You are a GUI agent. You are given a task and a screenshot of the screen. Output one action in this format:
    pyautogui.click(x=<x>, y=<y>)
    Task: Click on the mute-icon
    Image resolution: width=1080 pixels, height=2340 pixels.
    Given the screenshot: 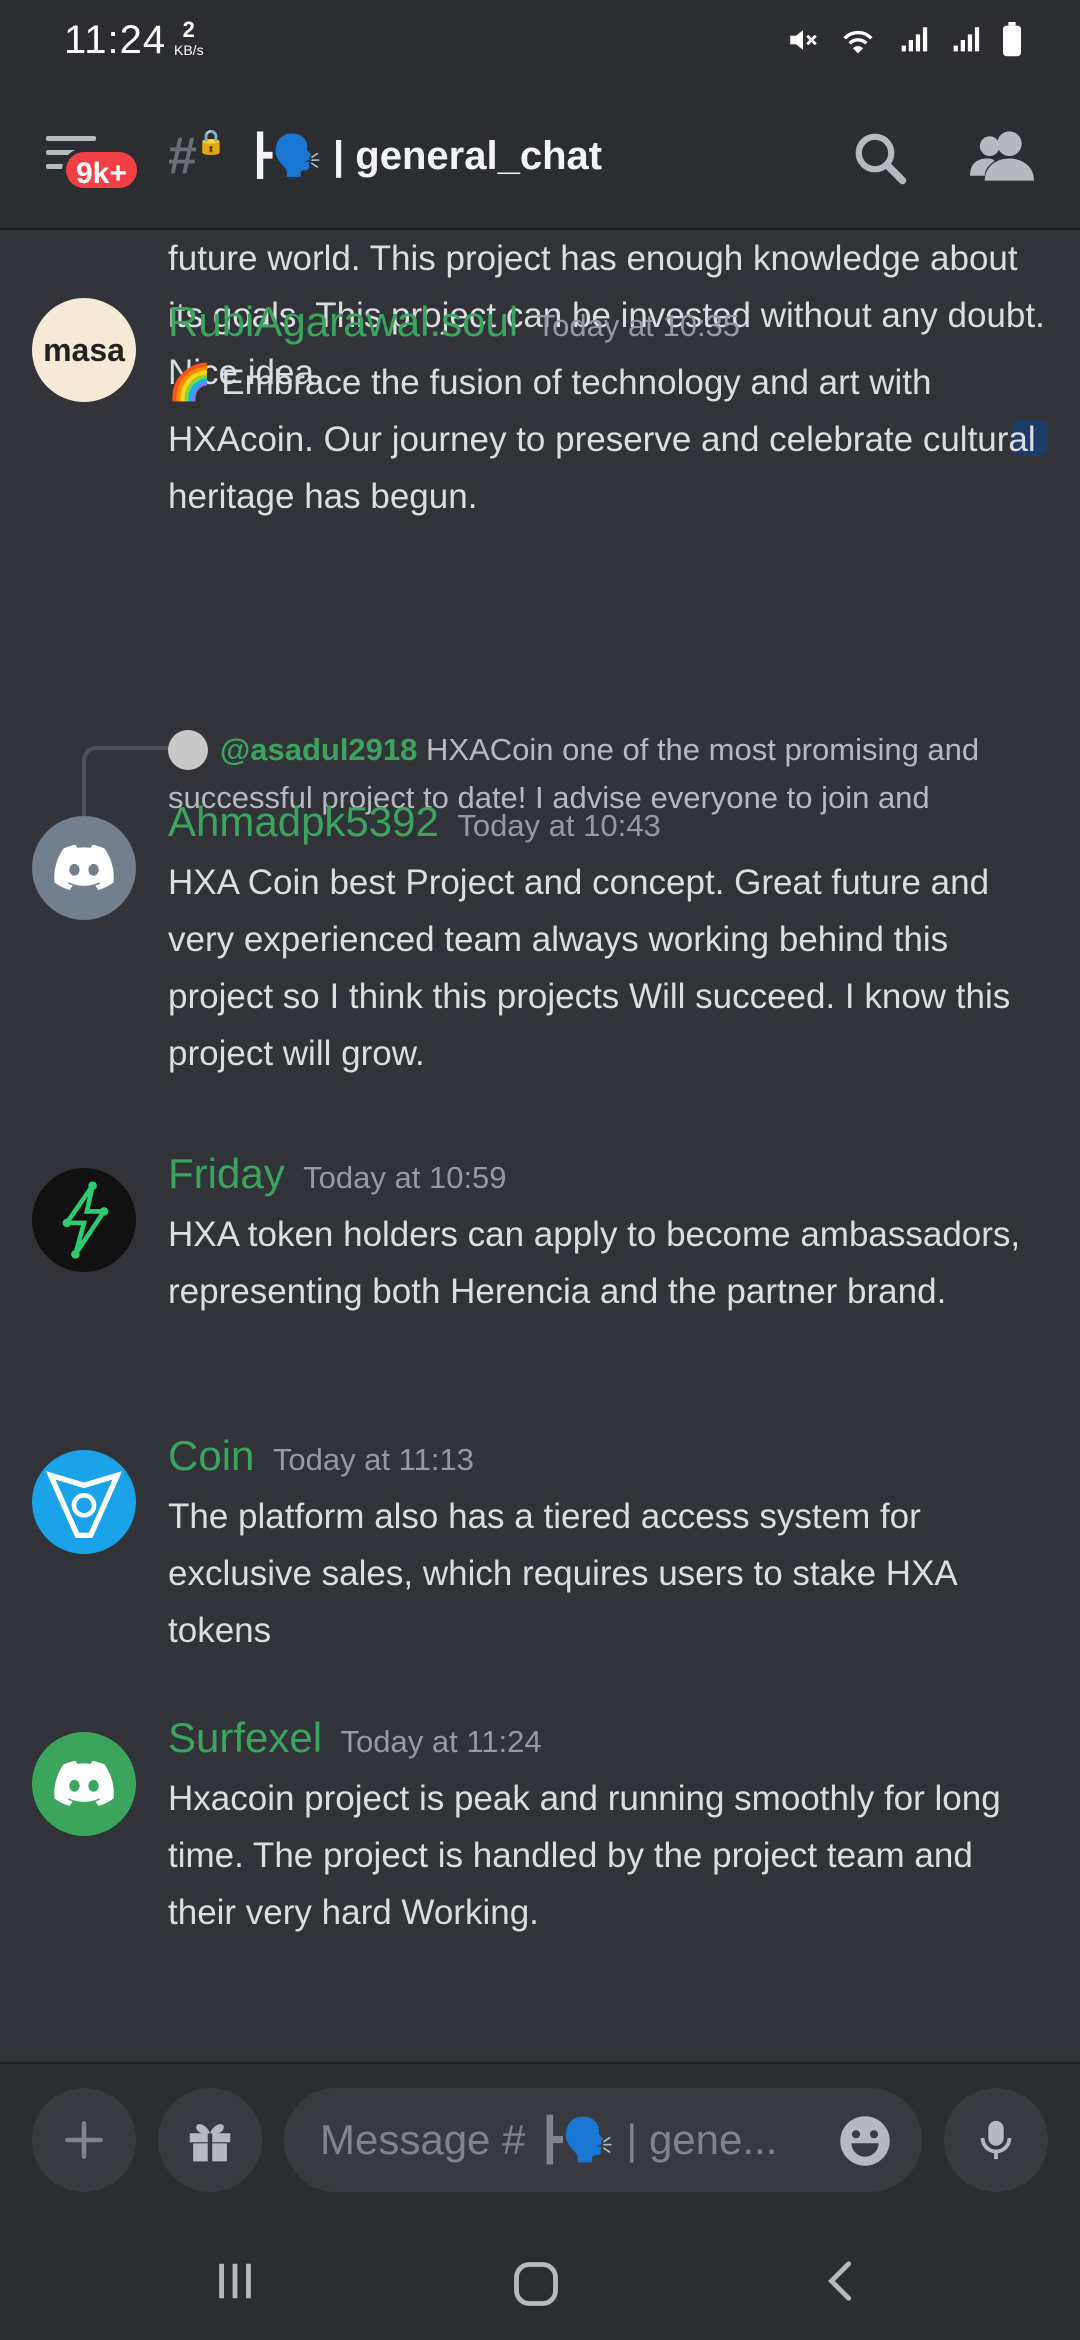 What is the action you would take?
    pyautogui.click(x=803, y=40)
    